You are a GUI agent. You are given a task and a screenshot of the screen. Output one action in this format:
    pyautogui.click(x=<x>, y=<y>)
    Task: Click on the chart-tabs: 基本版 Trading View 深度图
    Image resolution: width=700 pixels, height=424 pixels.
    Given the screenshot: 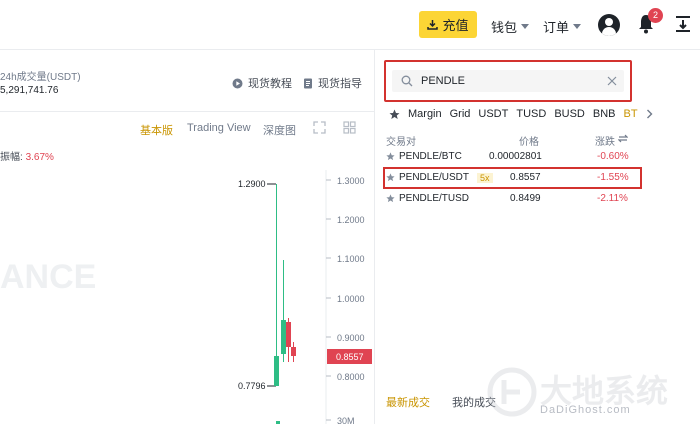 What is the action you would take?
    pyautogui.click(x=187, y=127)
    